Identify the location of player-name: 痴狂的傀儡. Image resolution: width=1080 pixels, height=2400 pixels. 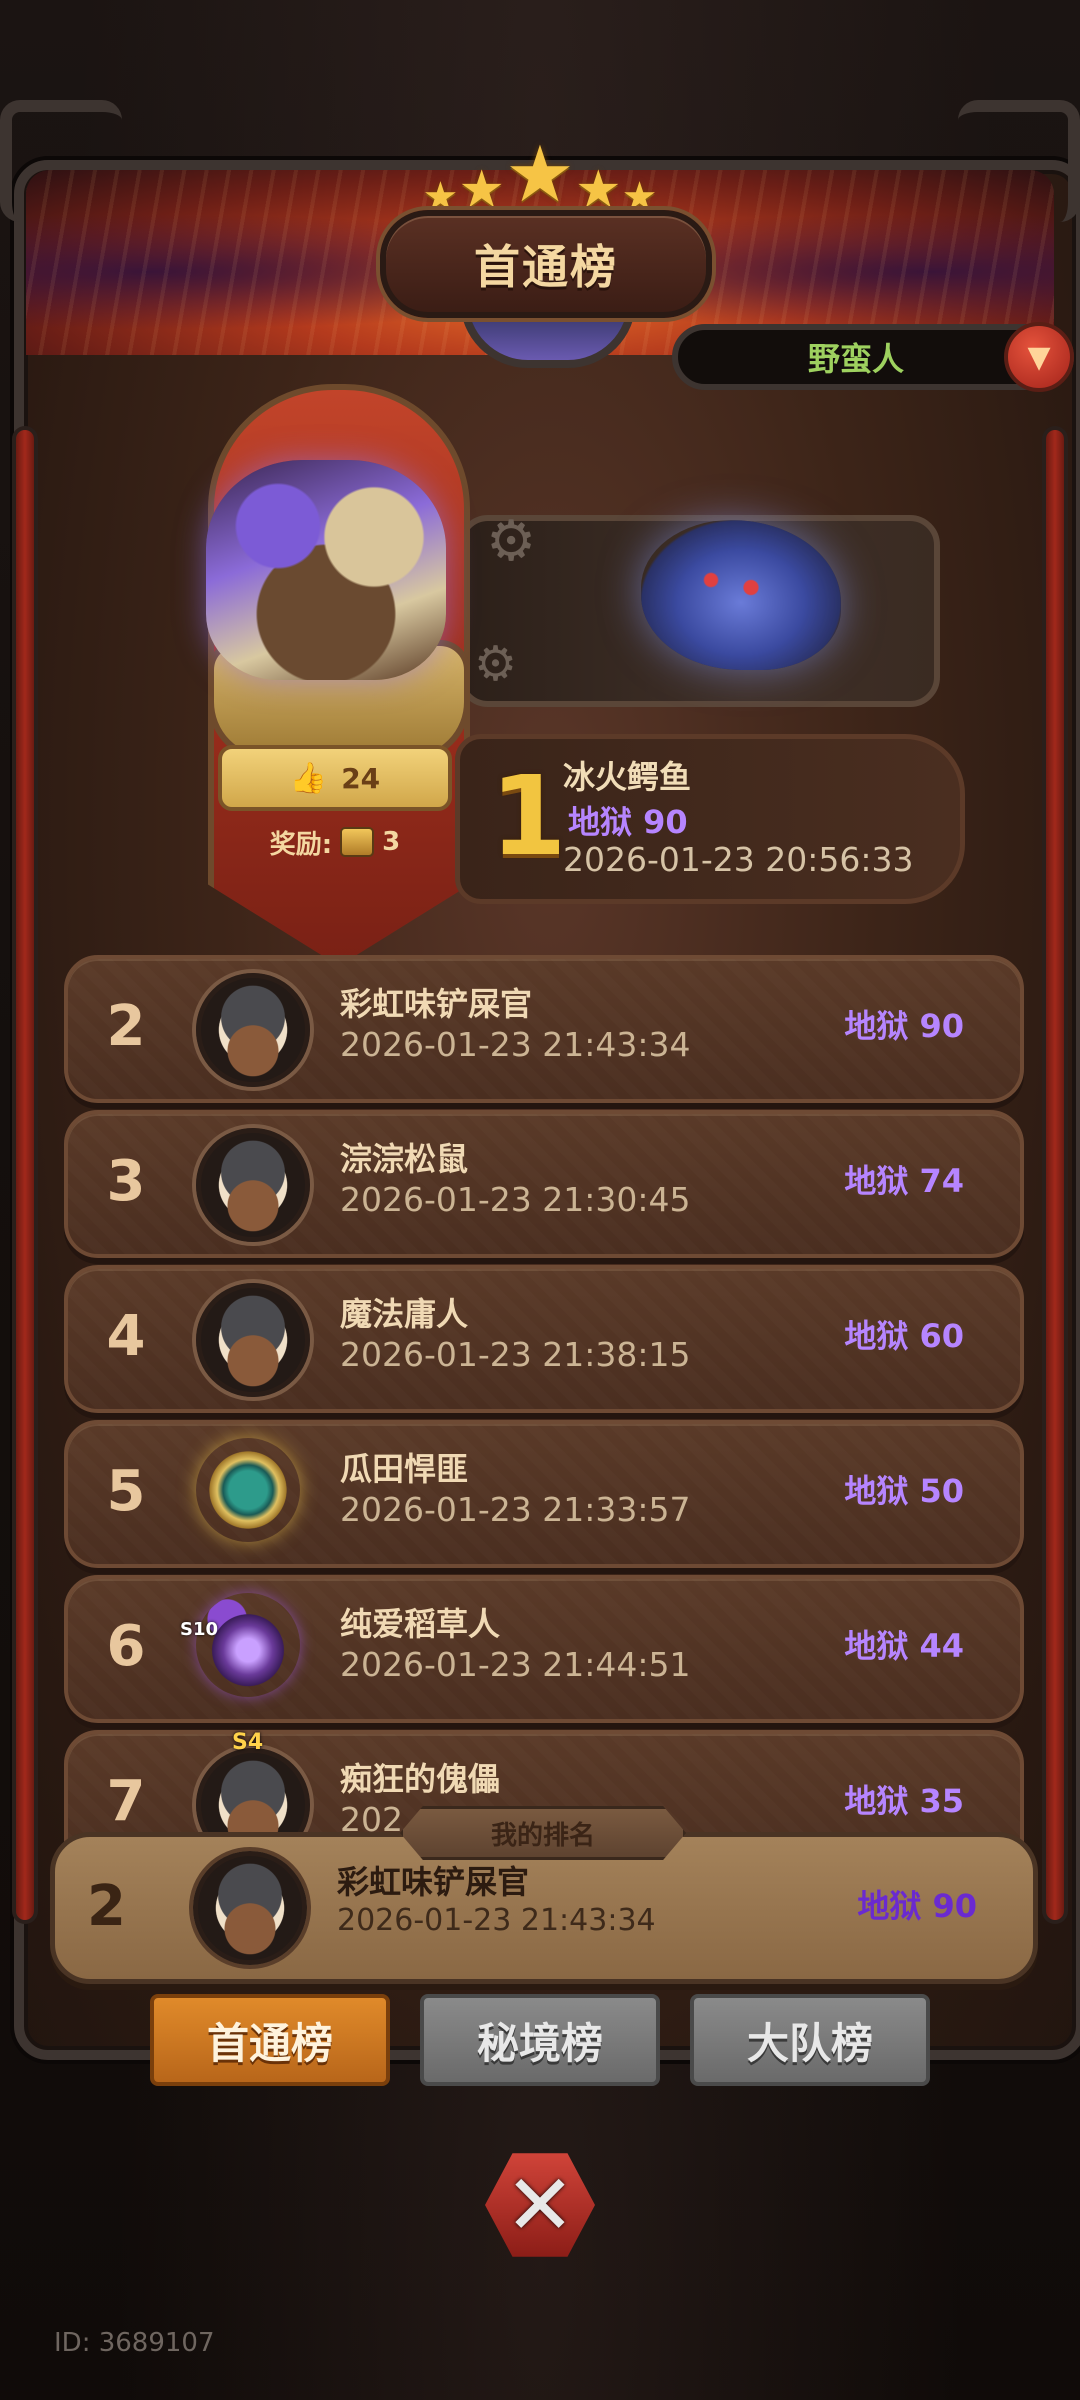
(420, 1779).